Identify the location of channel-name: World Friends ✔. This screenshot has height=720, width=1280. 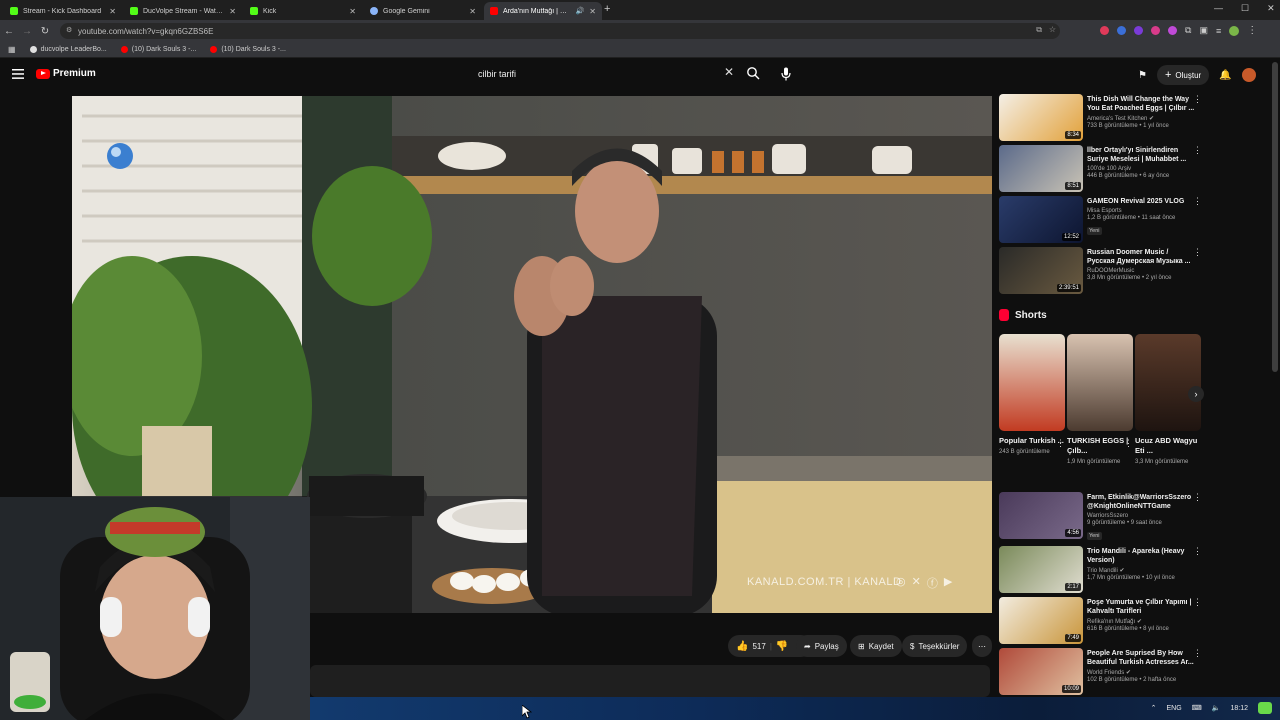
(1141, 672).